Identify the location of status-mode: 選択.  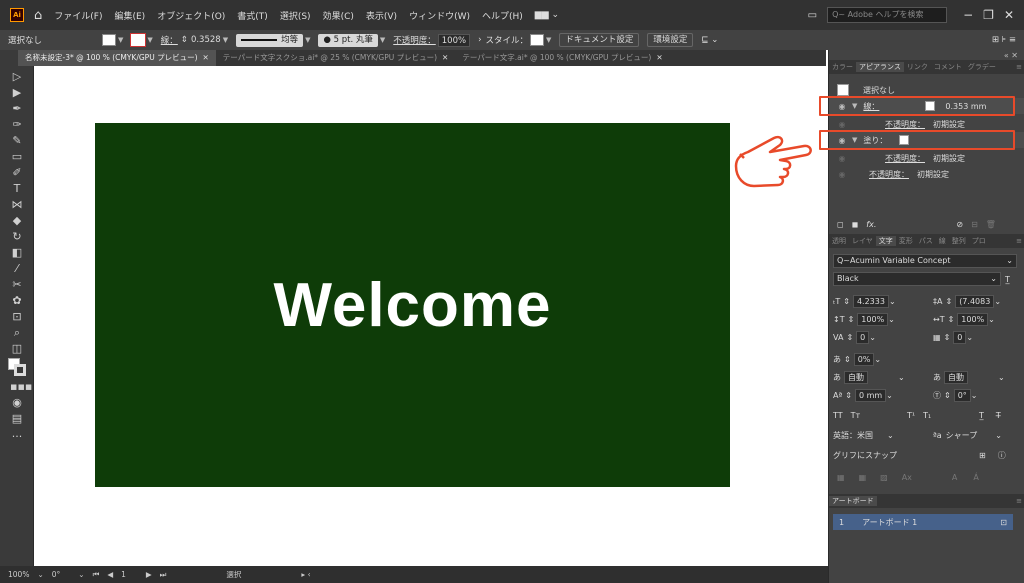
(233, 574).